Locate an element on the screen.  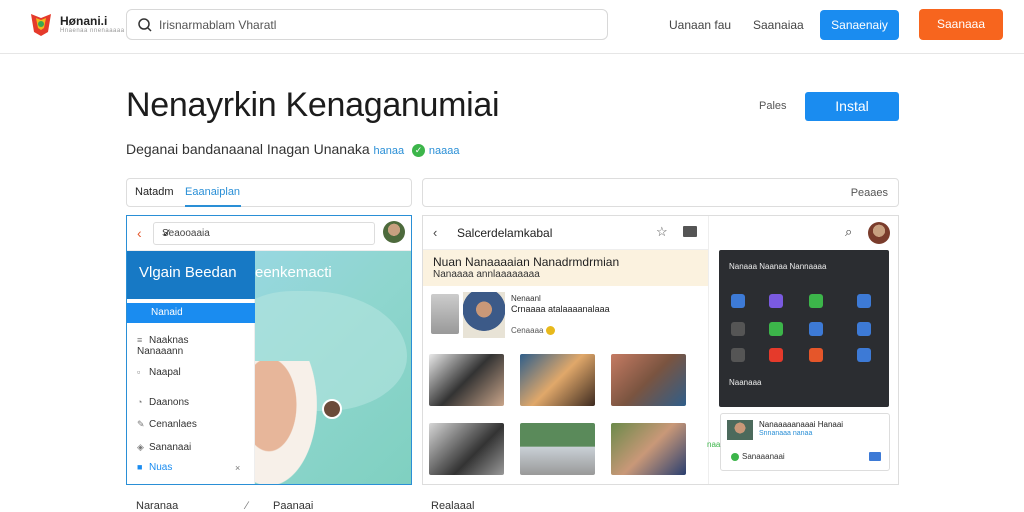
pencil-icon: ✎ is located at coordinates (141, 424).